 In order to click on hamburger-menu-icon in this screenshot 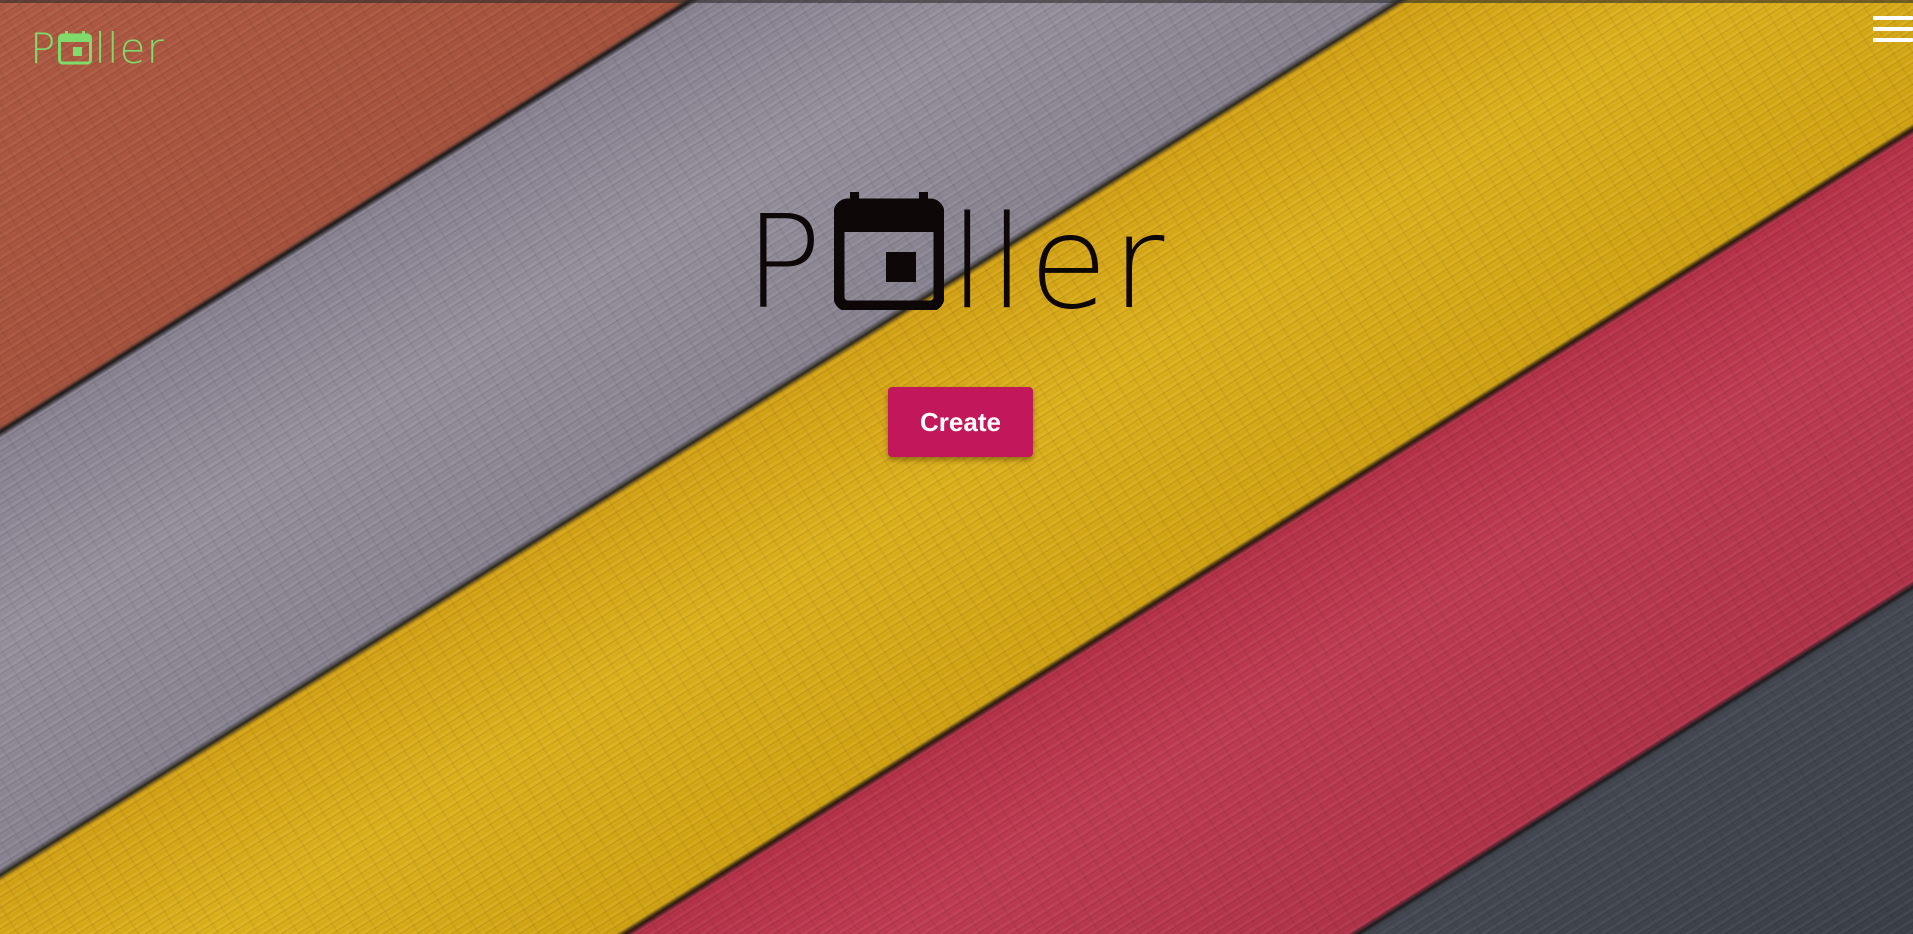, I will do `click(1893, 31)`.